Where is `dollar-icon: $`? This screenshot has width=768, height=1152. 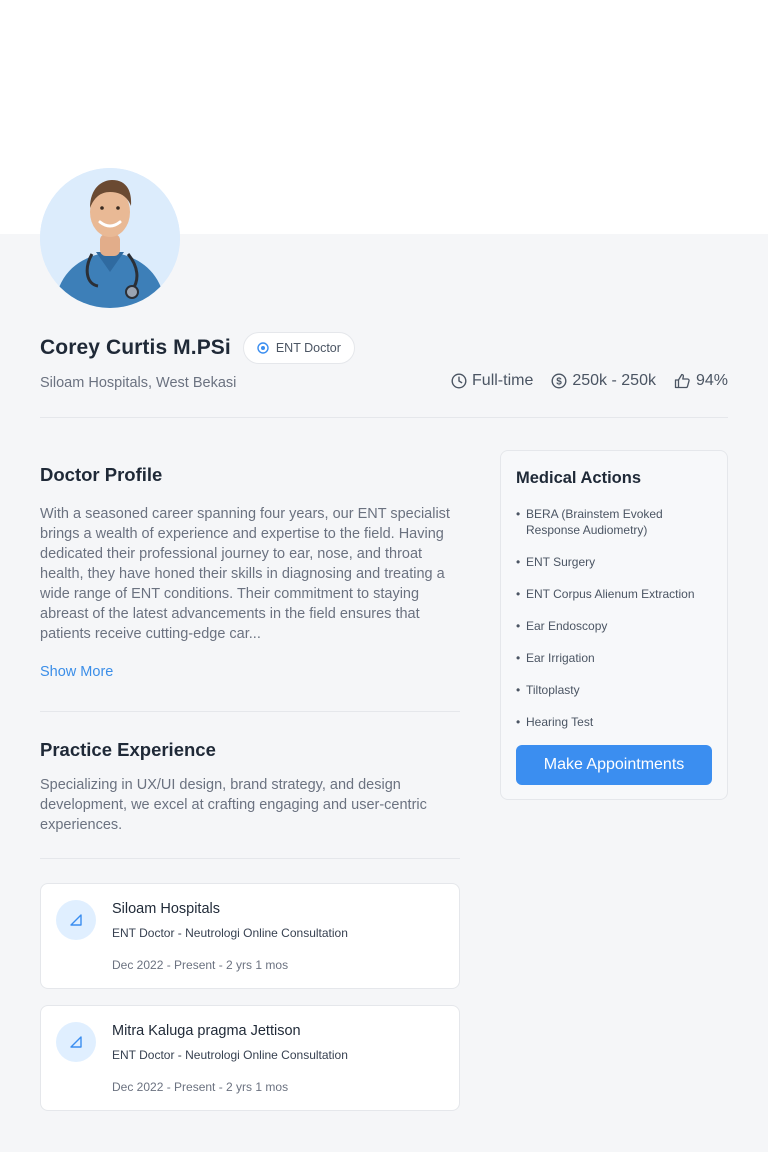
dollar-icon: $ is located at coordinates (559, 381).